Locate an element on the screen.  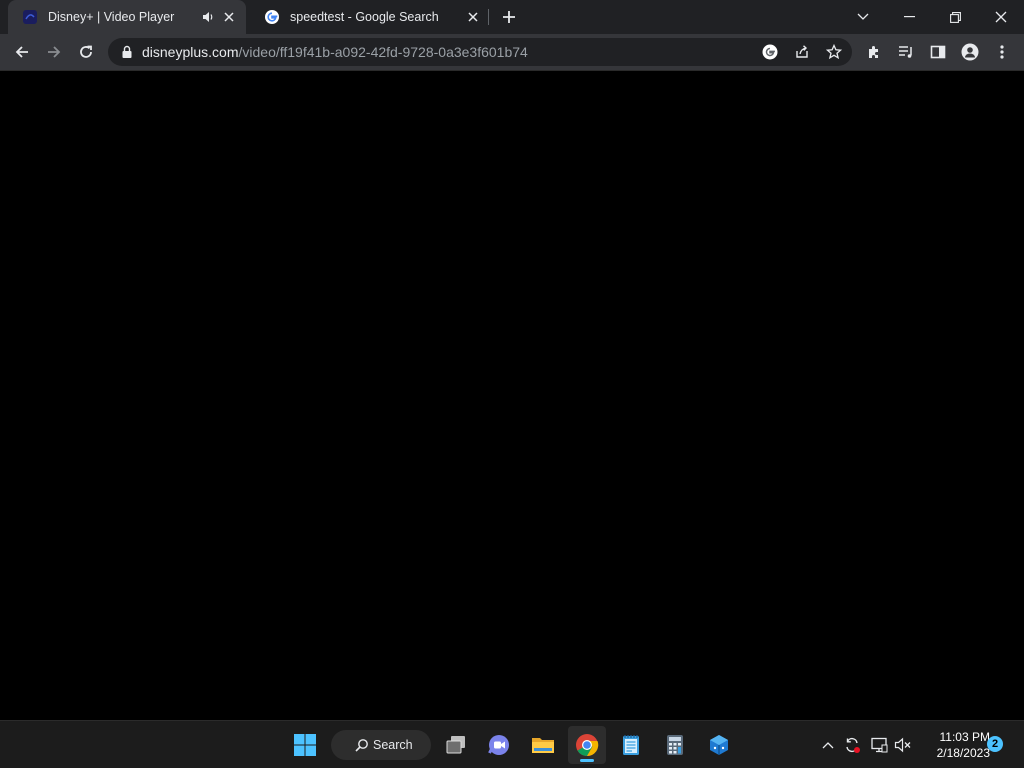
volume-muted-icon is located at coordinates (902, 745).